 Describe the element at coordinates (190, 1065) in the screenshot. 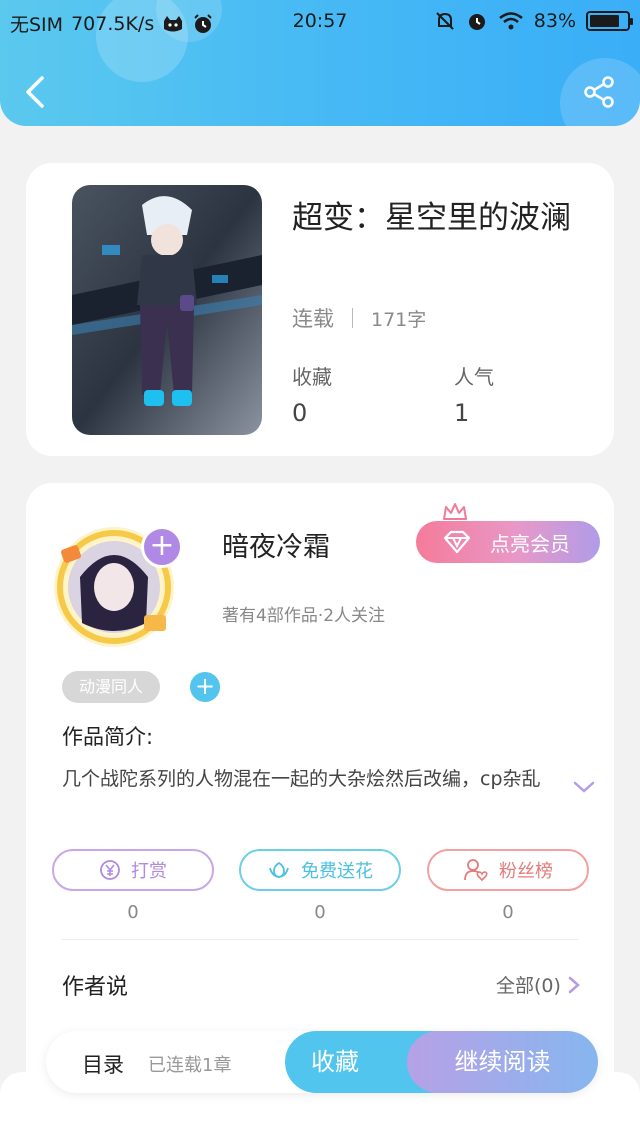

I see `chapter-count: 已连载1章` at that location.